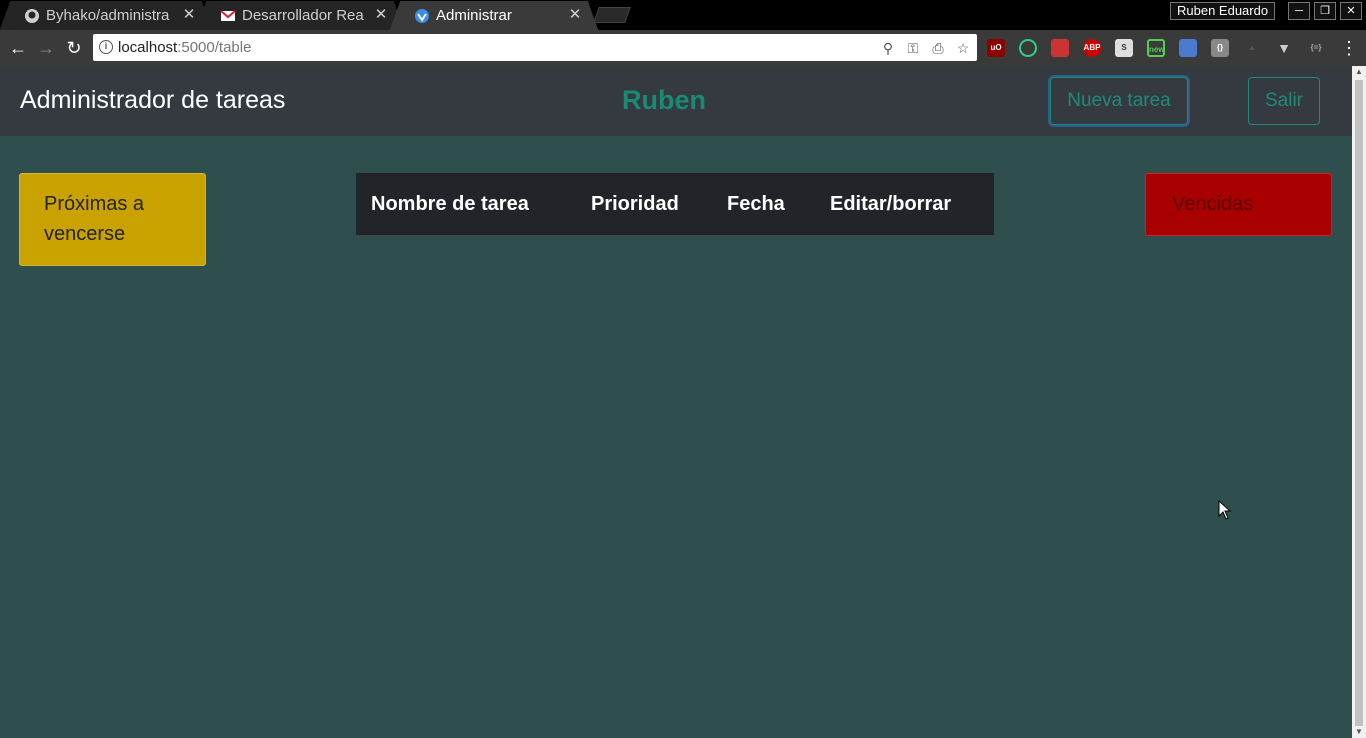 This screenshot has width=1366, height=738. What do you see at coordinates (1156, 48) in the screenshot?
I see `new-badge-icon: new` at bounding box center [1156, 48].